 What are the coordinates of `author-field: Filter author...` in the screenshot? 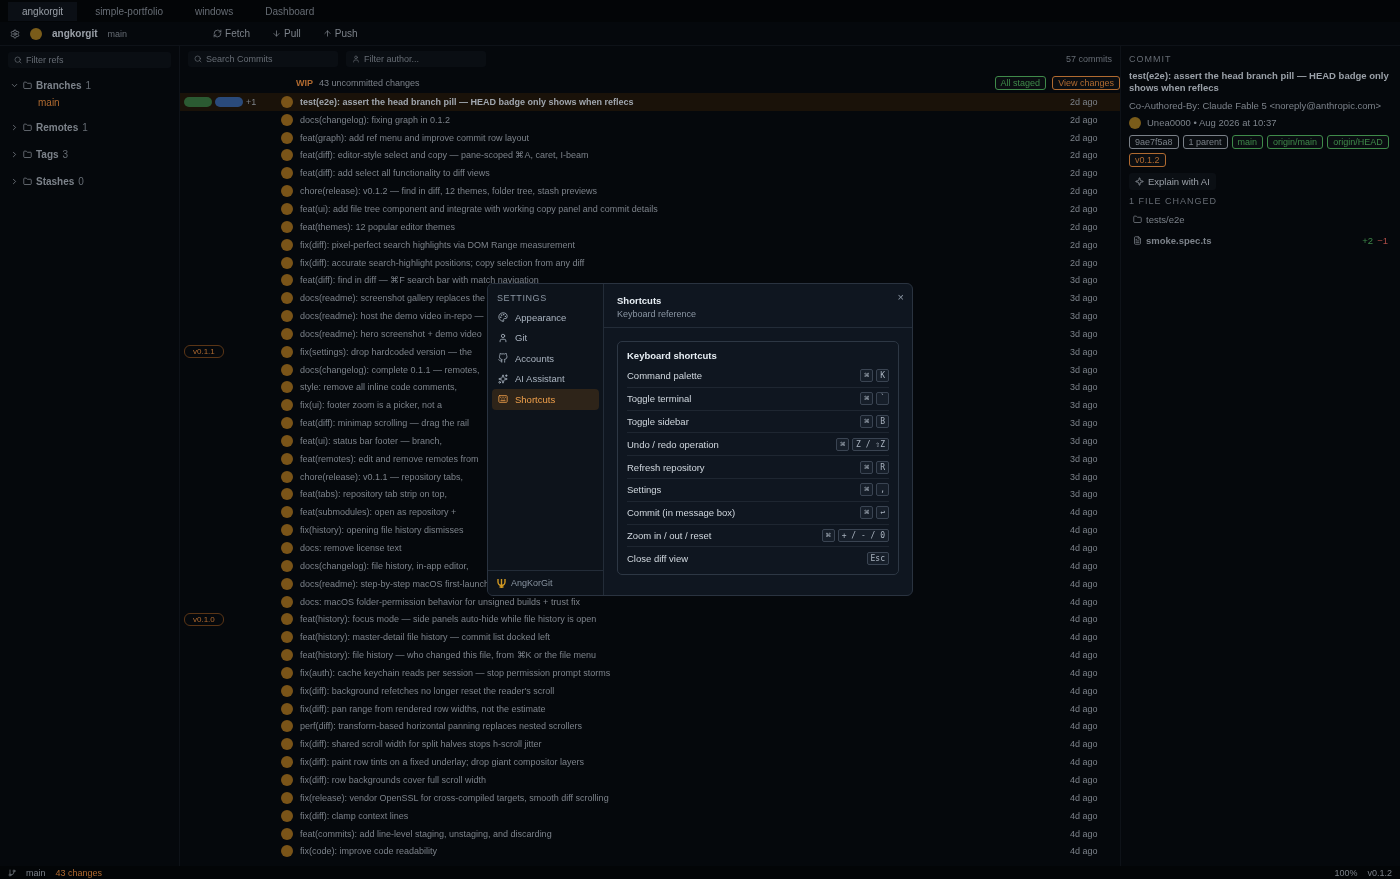 It's located at (416, 59).